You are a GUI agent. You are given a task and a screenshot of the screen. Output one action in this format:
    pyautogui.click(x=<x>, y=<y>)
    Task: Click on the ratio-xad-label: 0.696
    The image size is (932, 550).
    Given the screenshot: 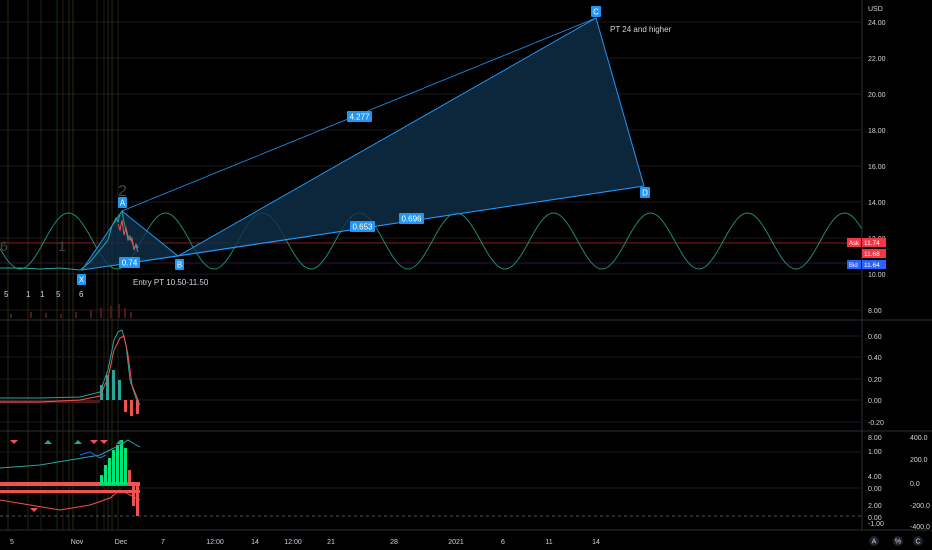 What is the action you would take?
    pyautogui.click(x=411, y=218)
    